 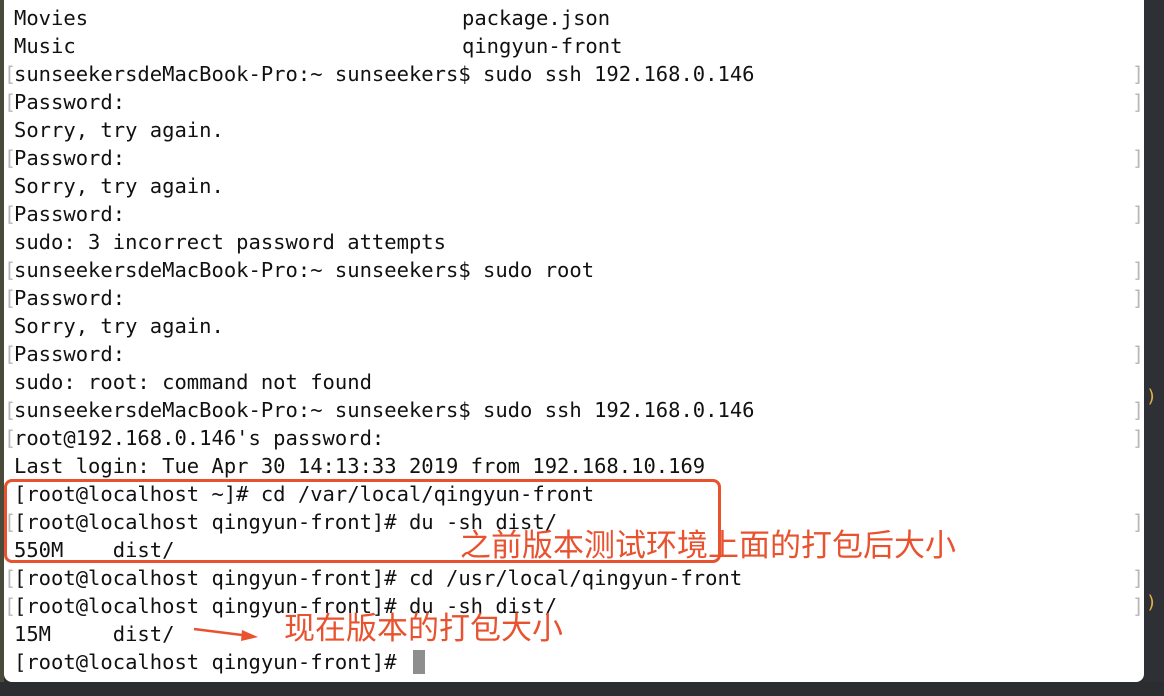 What do you see at coordinates (45, 46) in the screenshot?
I see `terminal-line-text: Music` at bounding box center [45, 46].